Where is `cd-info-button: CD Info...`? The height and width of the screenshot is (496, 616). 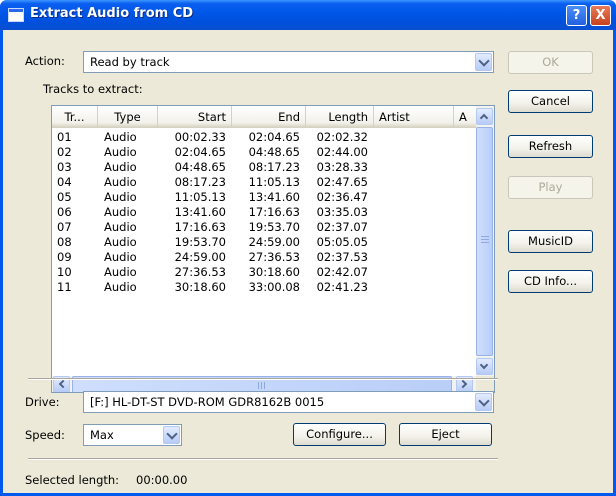
cd-info-button: CD Info... is located at coordinates (550, 281).